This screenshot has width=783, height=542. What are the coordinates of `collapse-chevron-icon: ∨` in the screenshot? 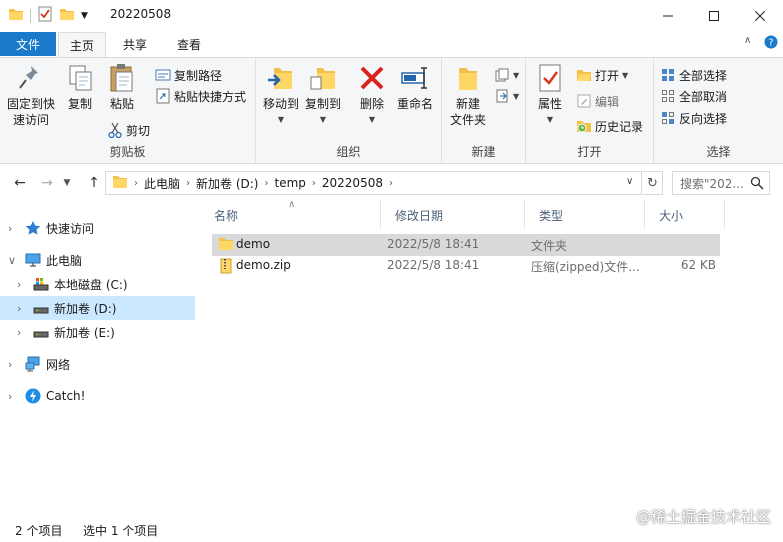 It's located at (12, 260).